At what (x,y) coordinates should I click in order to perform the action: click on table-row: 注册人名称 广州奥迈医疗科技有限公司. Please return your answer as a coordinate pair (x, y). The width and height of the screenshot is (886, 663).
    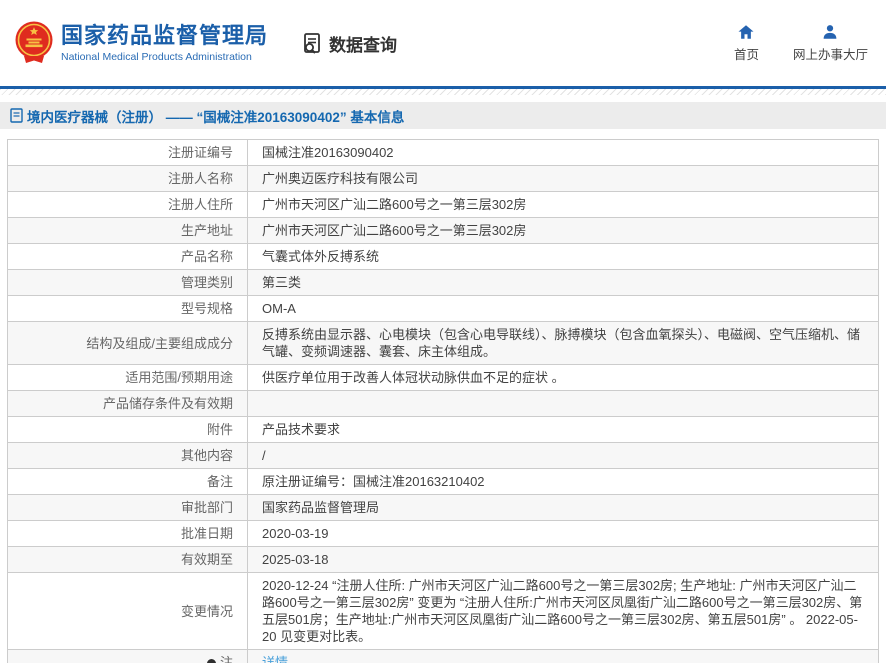
    Looking at the image, I should click on (443, 178).